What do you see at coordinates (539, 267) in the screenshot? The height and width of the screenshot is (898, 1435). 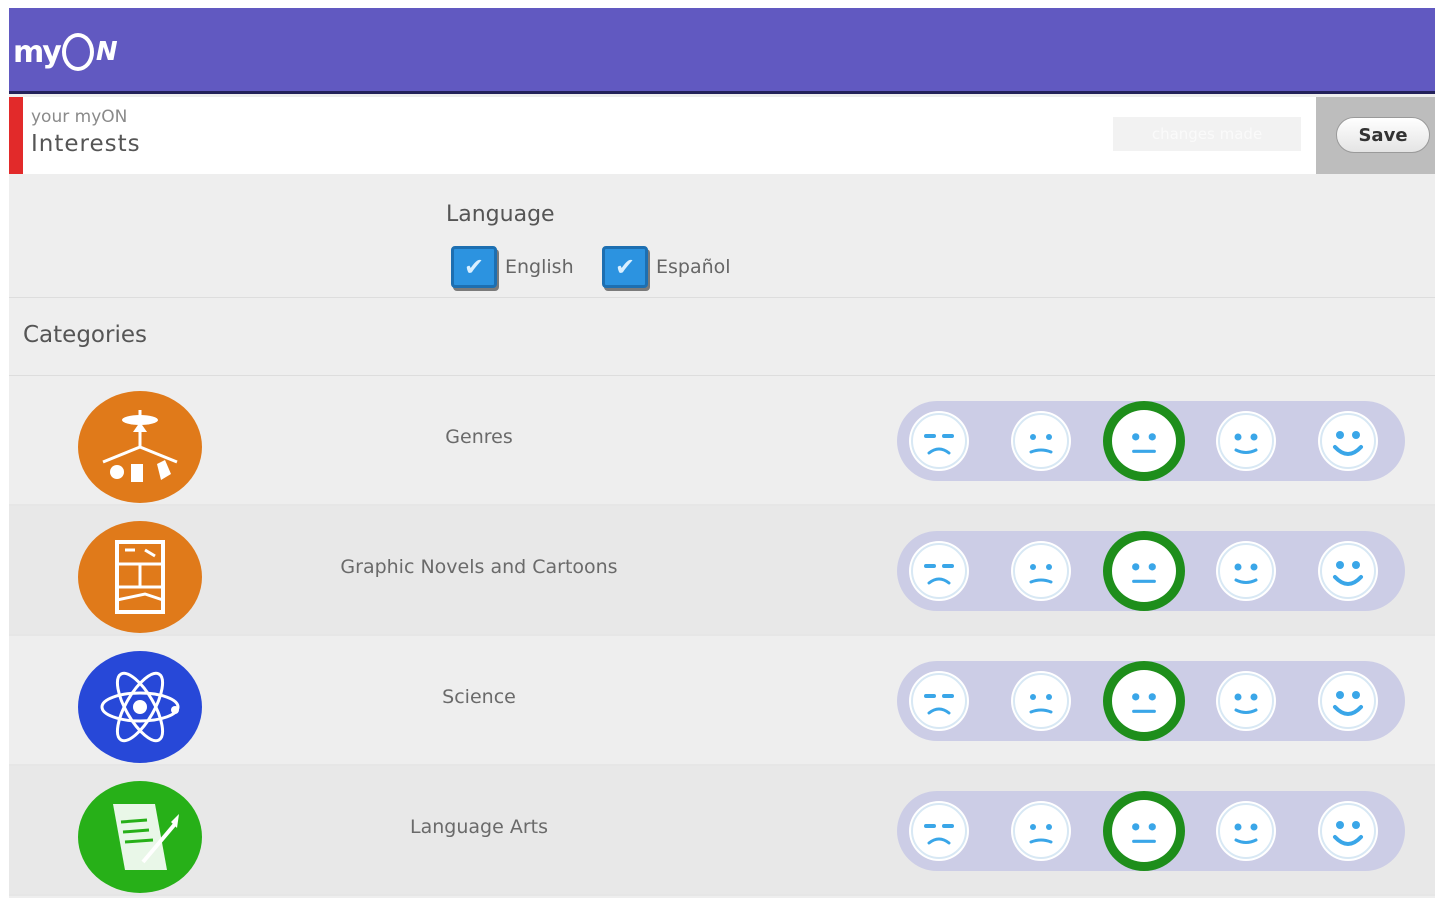 I see `english-label: English` at bounding box center [539, 267].